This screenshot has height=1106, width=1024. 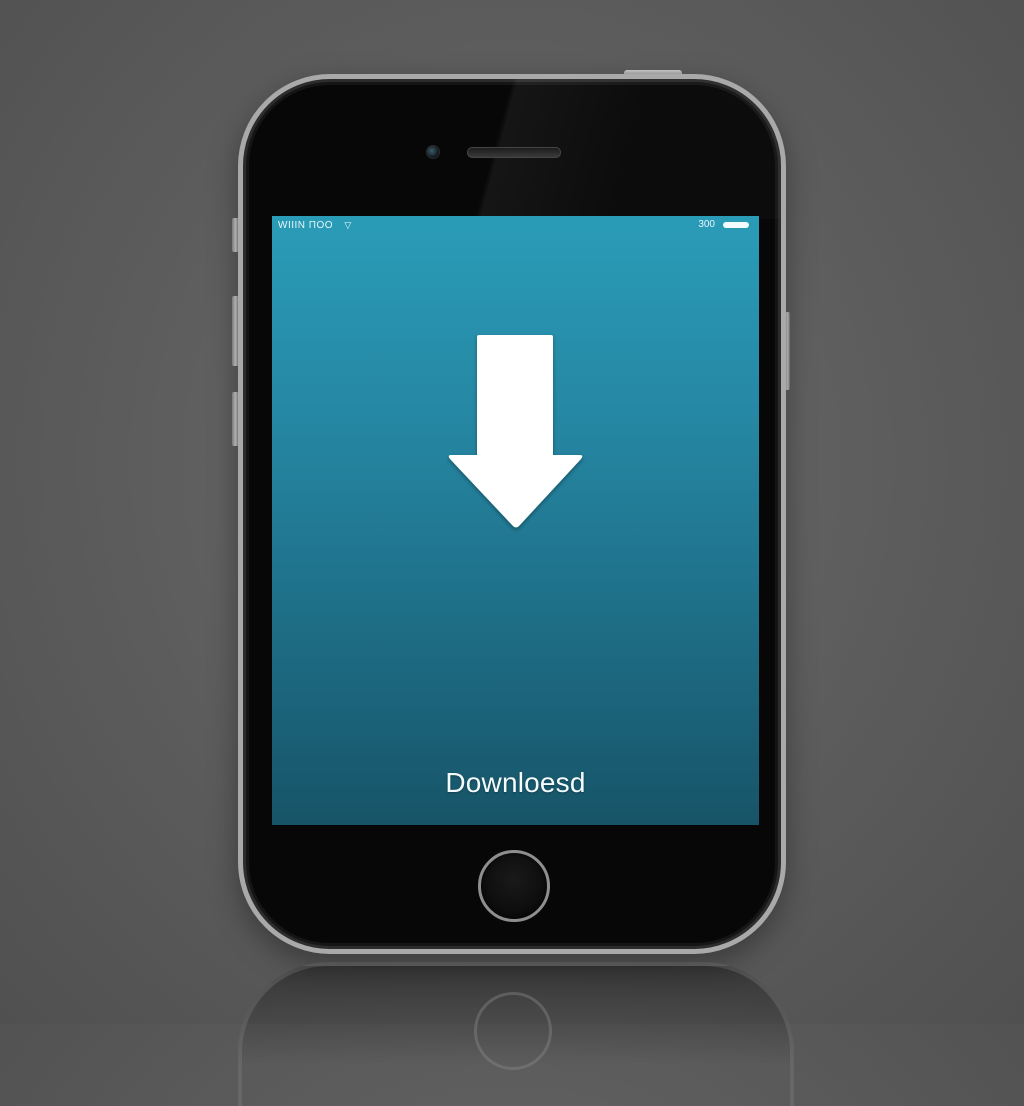 I want to click on status-right: 300, so click(x=723, y=225).